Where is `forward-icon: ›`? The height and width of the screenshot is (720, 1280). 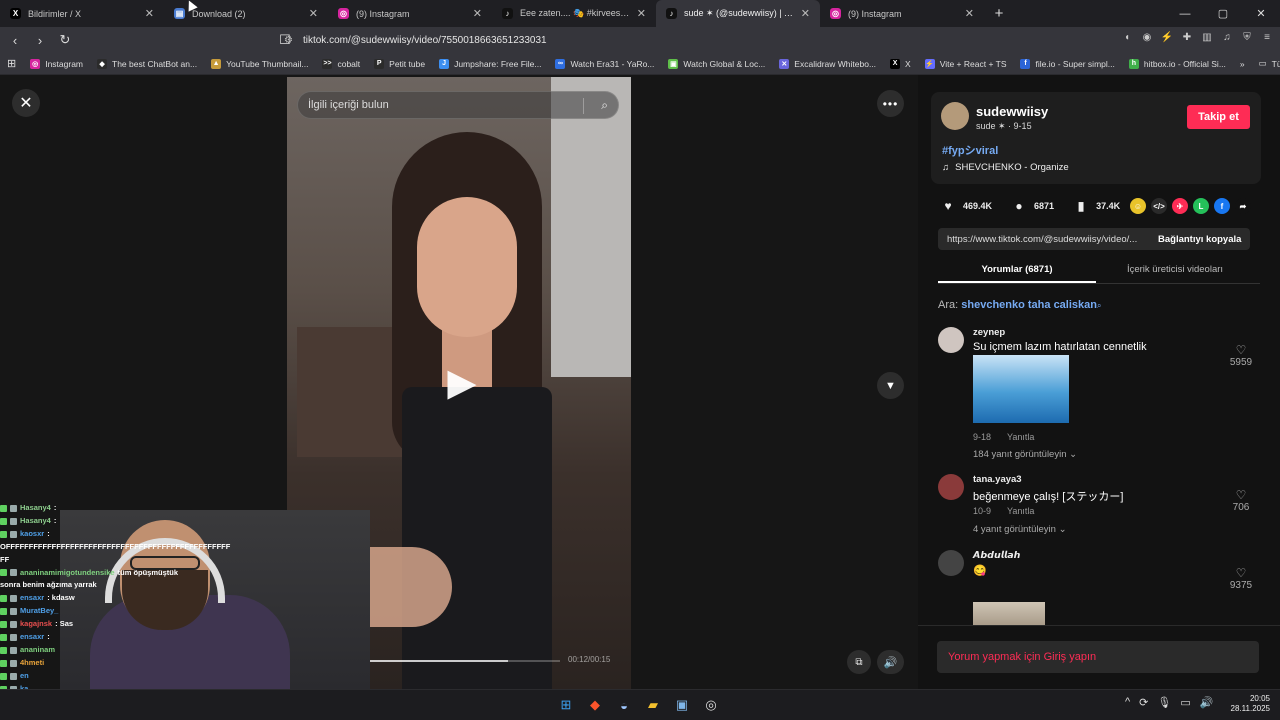
forward-icon: › is located at coordinates (40, 40).